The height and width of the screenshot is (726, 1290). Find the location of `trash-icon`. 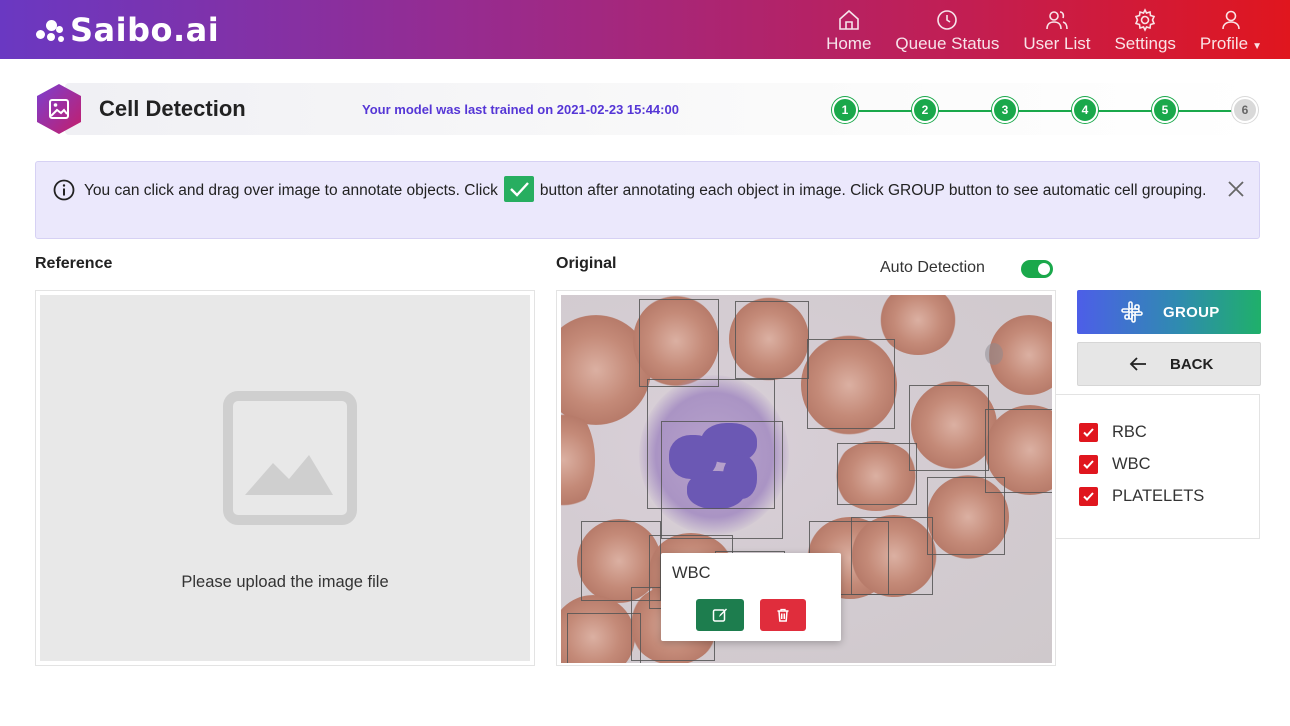

trash-icon is located at coordinates (783, 615).